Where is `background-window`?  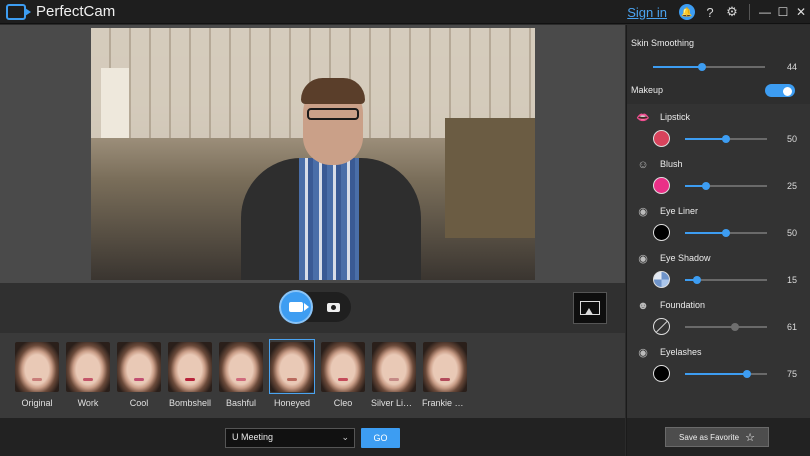 background-window is located at coordinates (115, 103).